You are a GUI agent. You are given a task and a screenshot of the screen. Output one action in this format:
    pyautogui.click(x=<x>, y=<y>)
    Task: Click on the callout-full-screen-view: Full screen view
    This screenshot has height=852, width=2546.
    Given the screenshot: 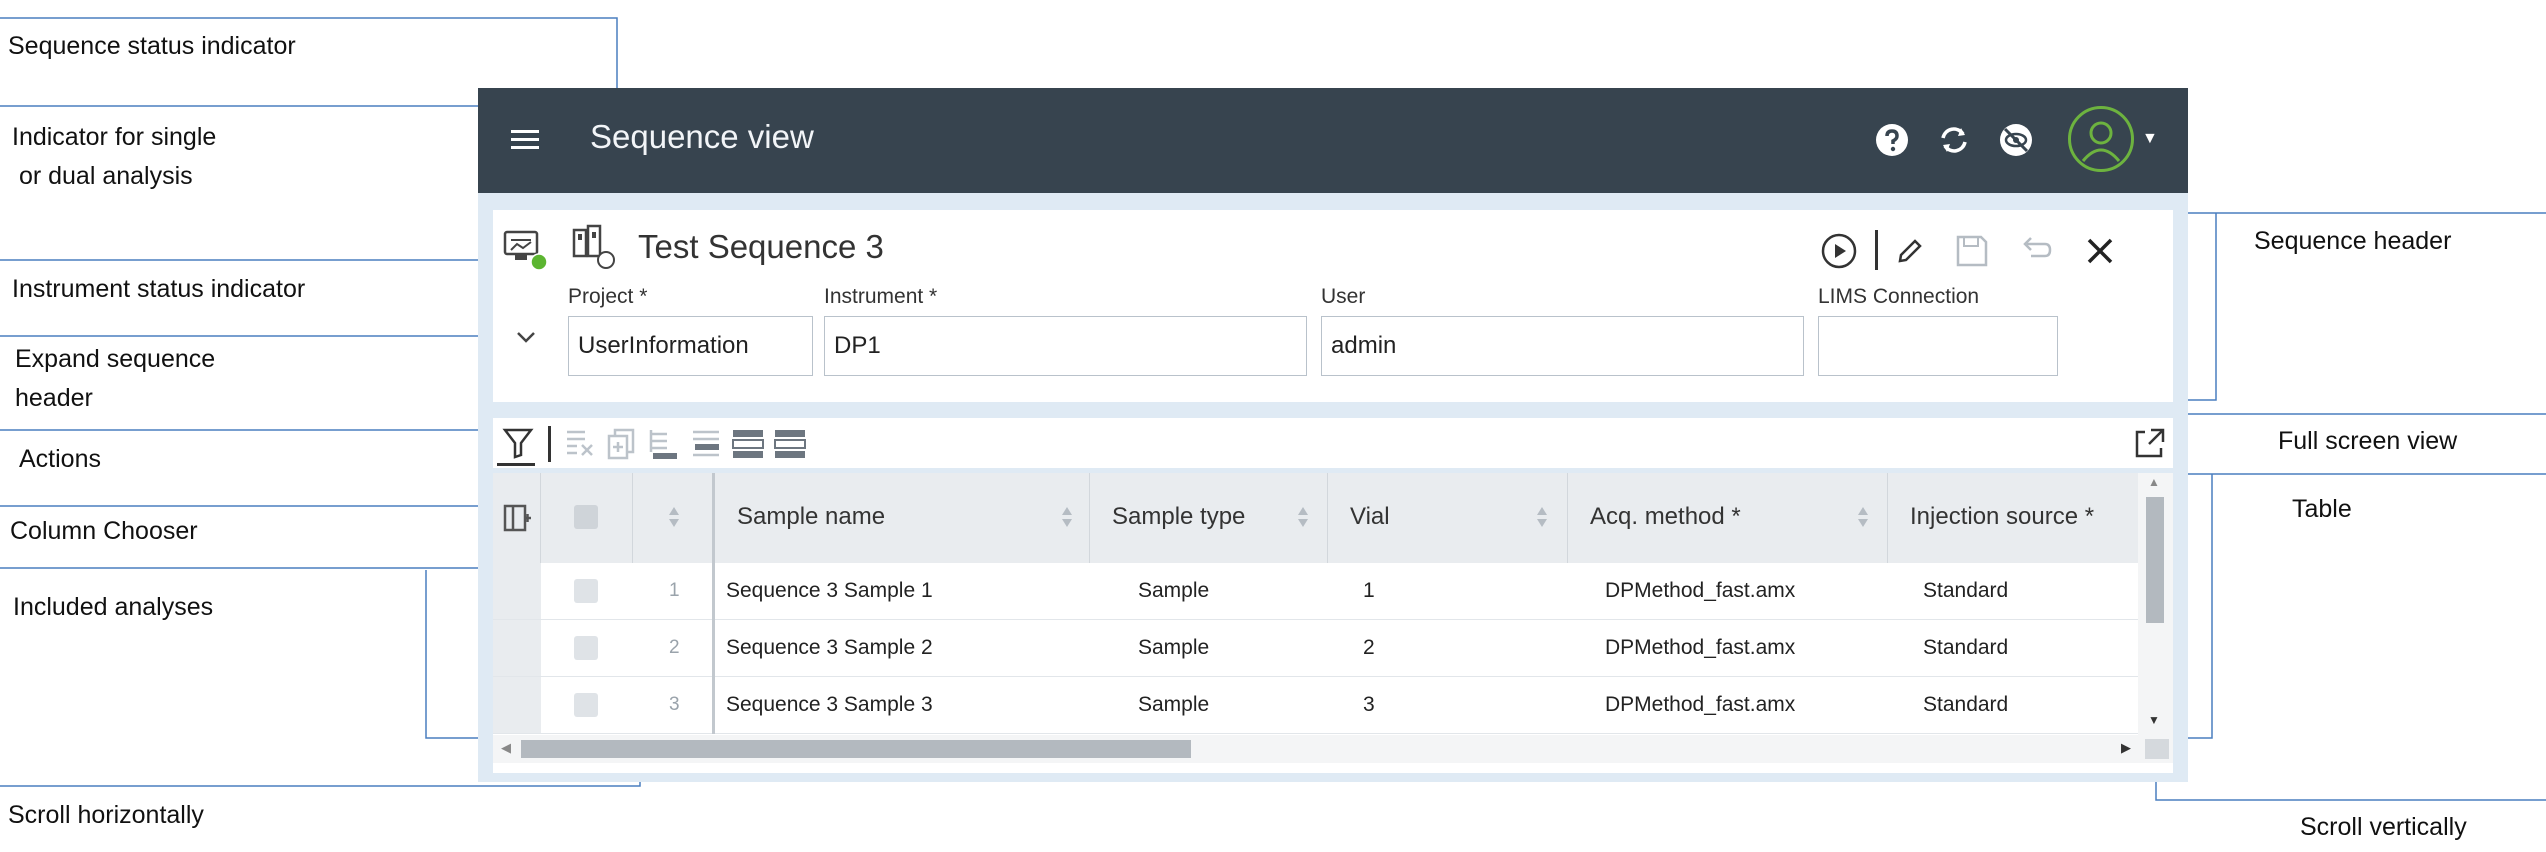 What is the action you would take?
    pyautogui.click(x=2368, y=441)
    